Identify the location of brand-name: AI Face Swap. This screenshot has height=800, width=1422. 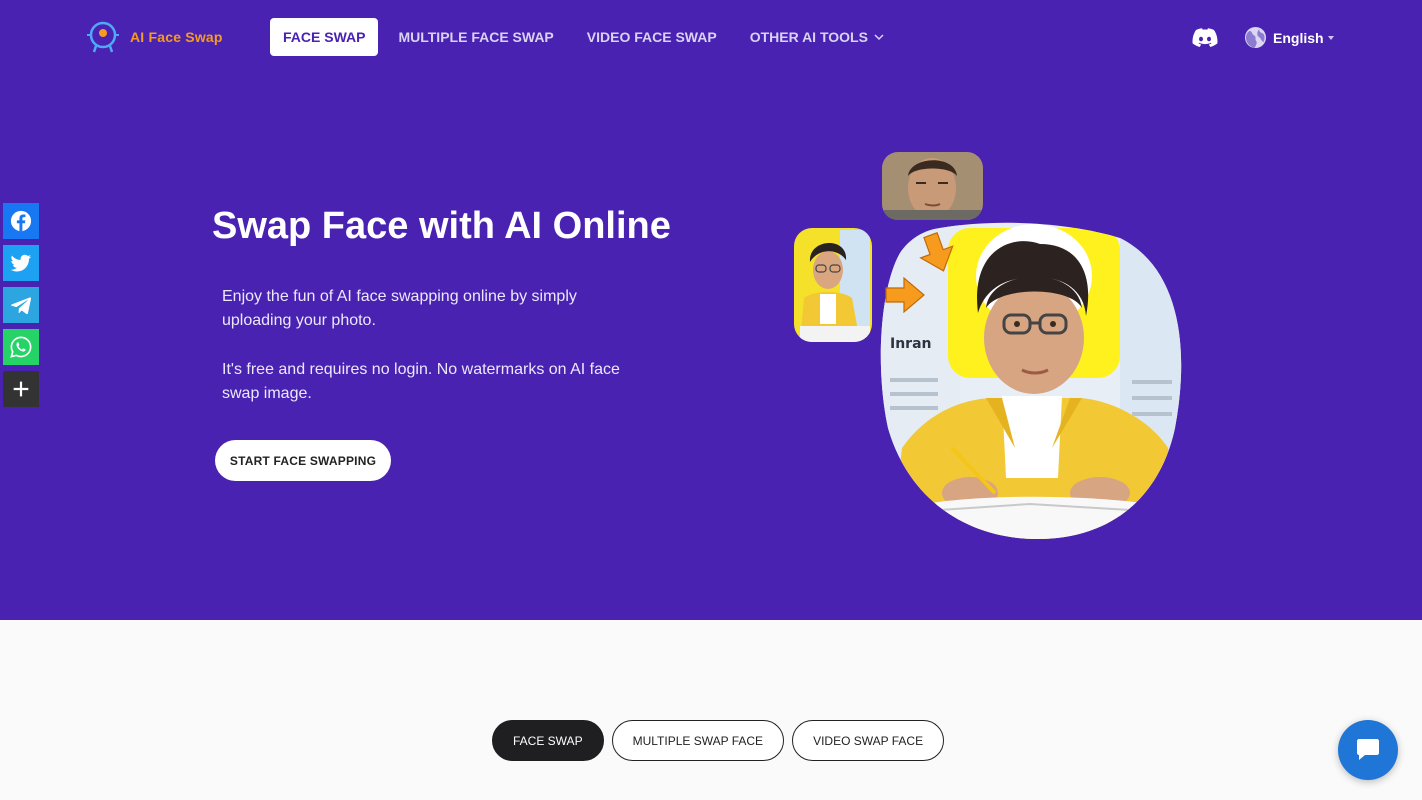
(176, 37).